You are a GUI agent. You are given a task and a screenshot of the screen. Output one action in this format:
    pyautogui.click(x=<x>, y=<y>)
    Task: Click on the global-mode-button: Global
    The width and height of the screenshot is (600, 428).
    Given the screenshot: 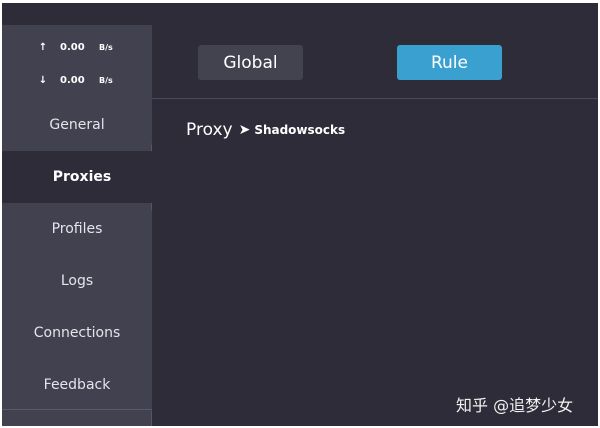 What is the action you would take?
    pyautogui.click(x=250, y=62)
    